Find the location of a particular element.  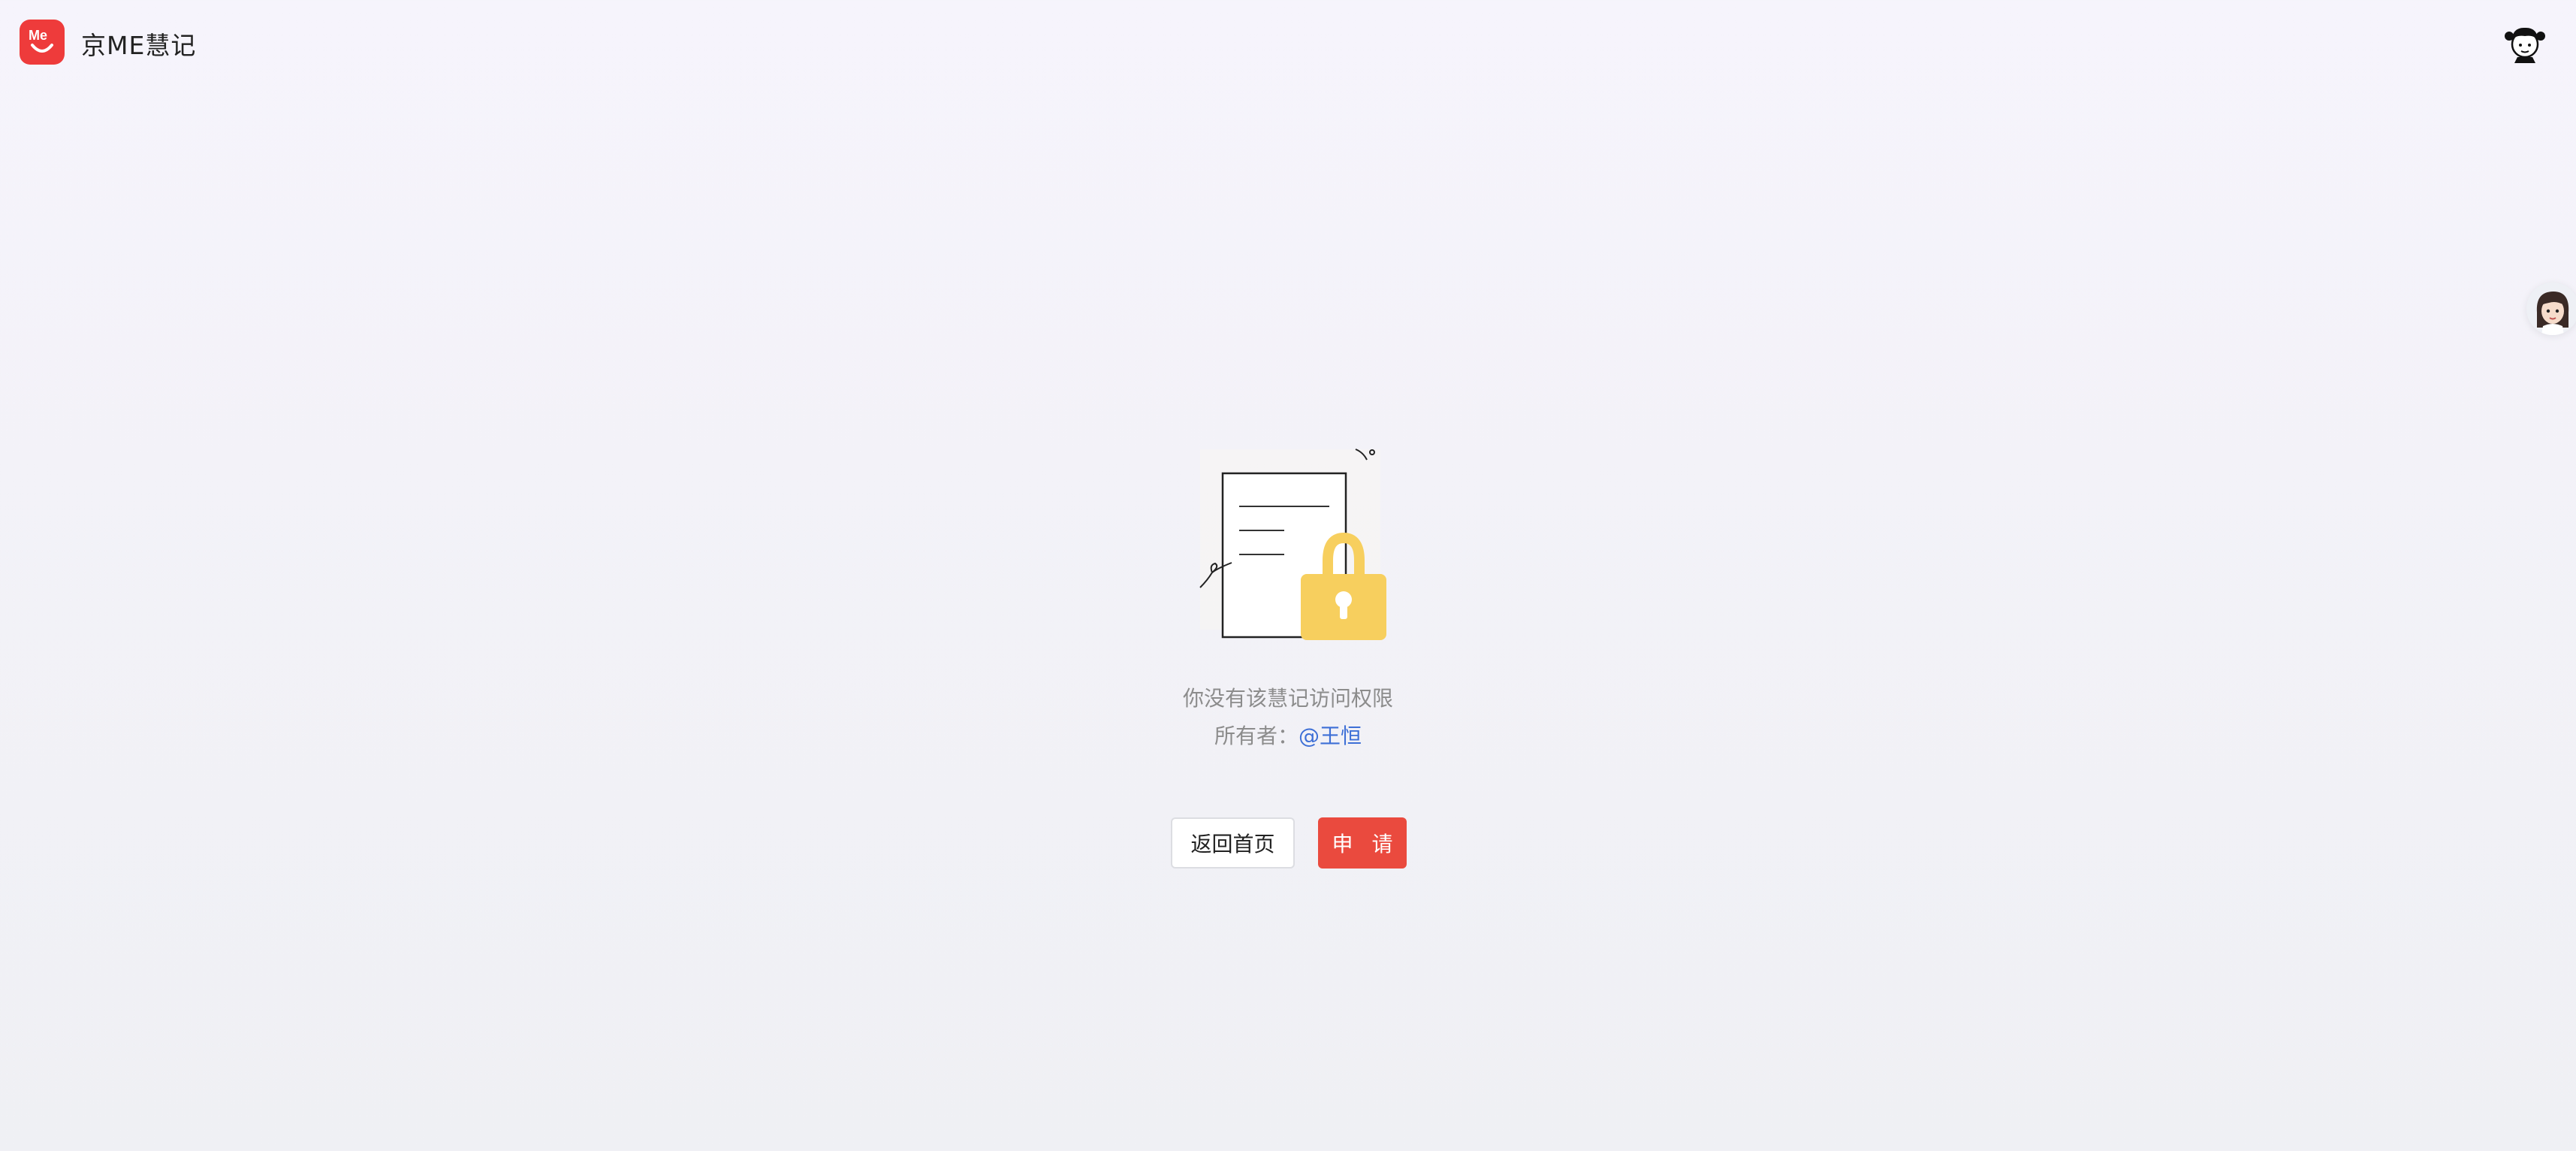

owner-line: 所有者：@王恒 is located at coordinates (1288, 735).